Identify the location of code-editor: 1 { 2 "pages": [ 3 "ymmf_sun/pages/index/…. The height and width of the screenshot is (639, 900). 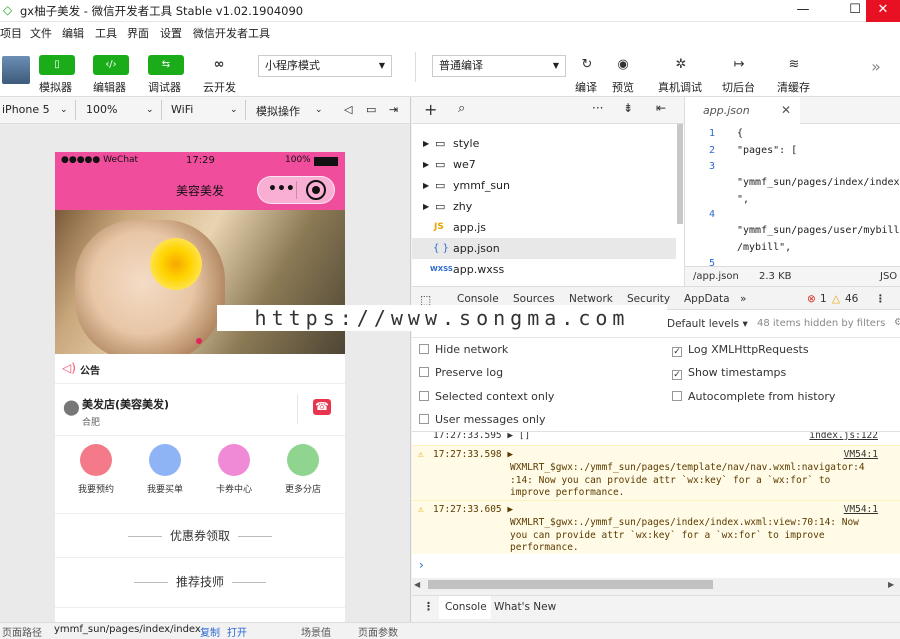
(792, 195).